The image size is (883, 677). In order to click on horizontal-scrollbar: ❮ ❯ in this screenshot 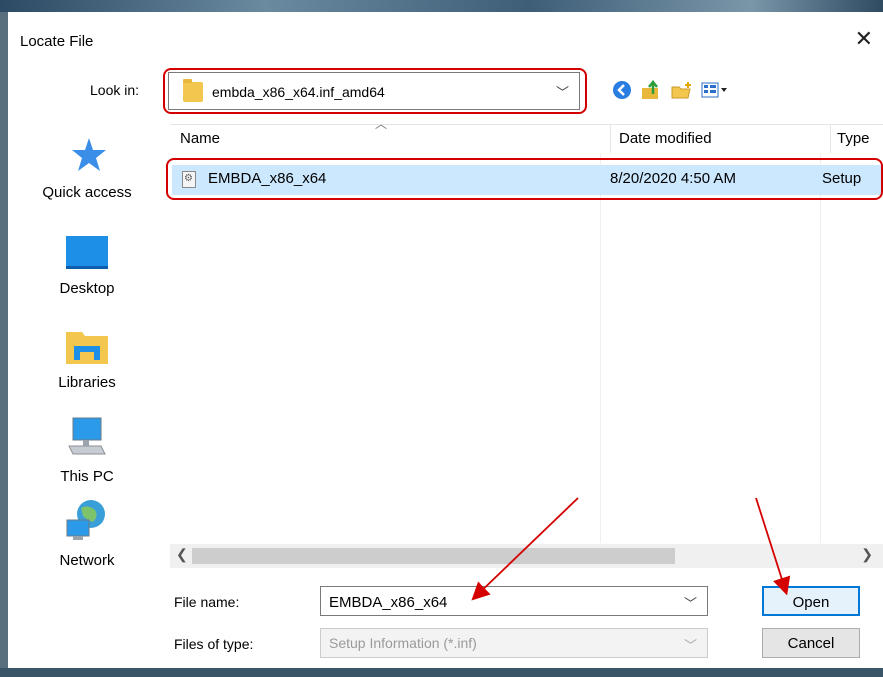, I will do `click(526, 556)`.